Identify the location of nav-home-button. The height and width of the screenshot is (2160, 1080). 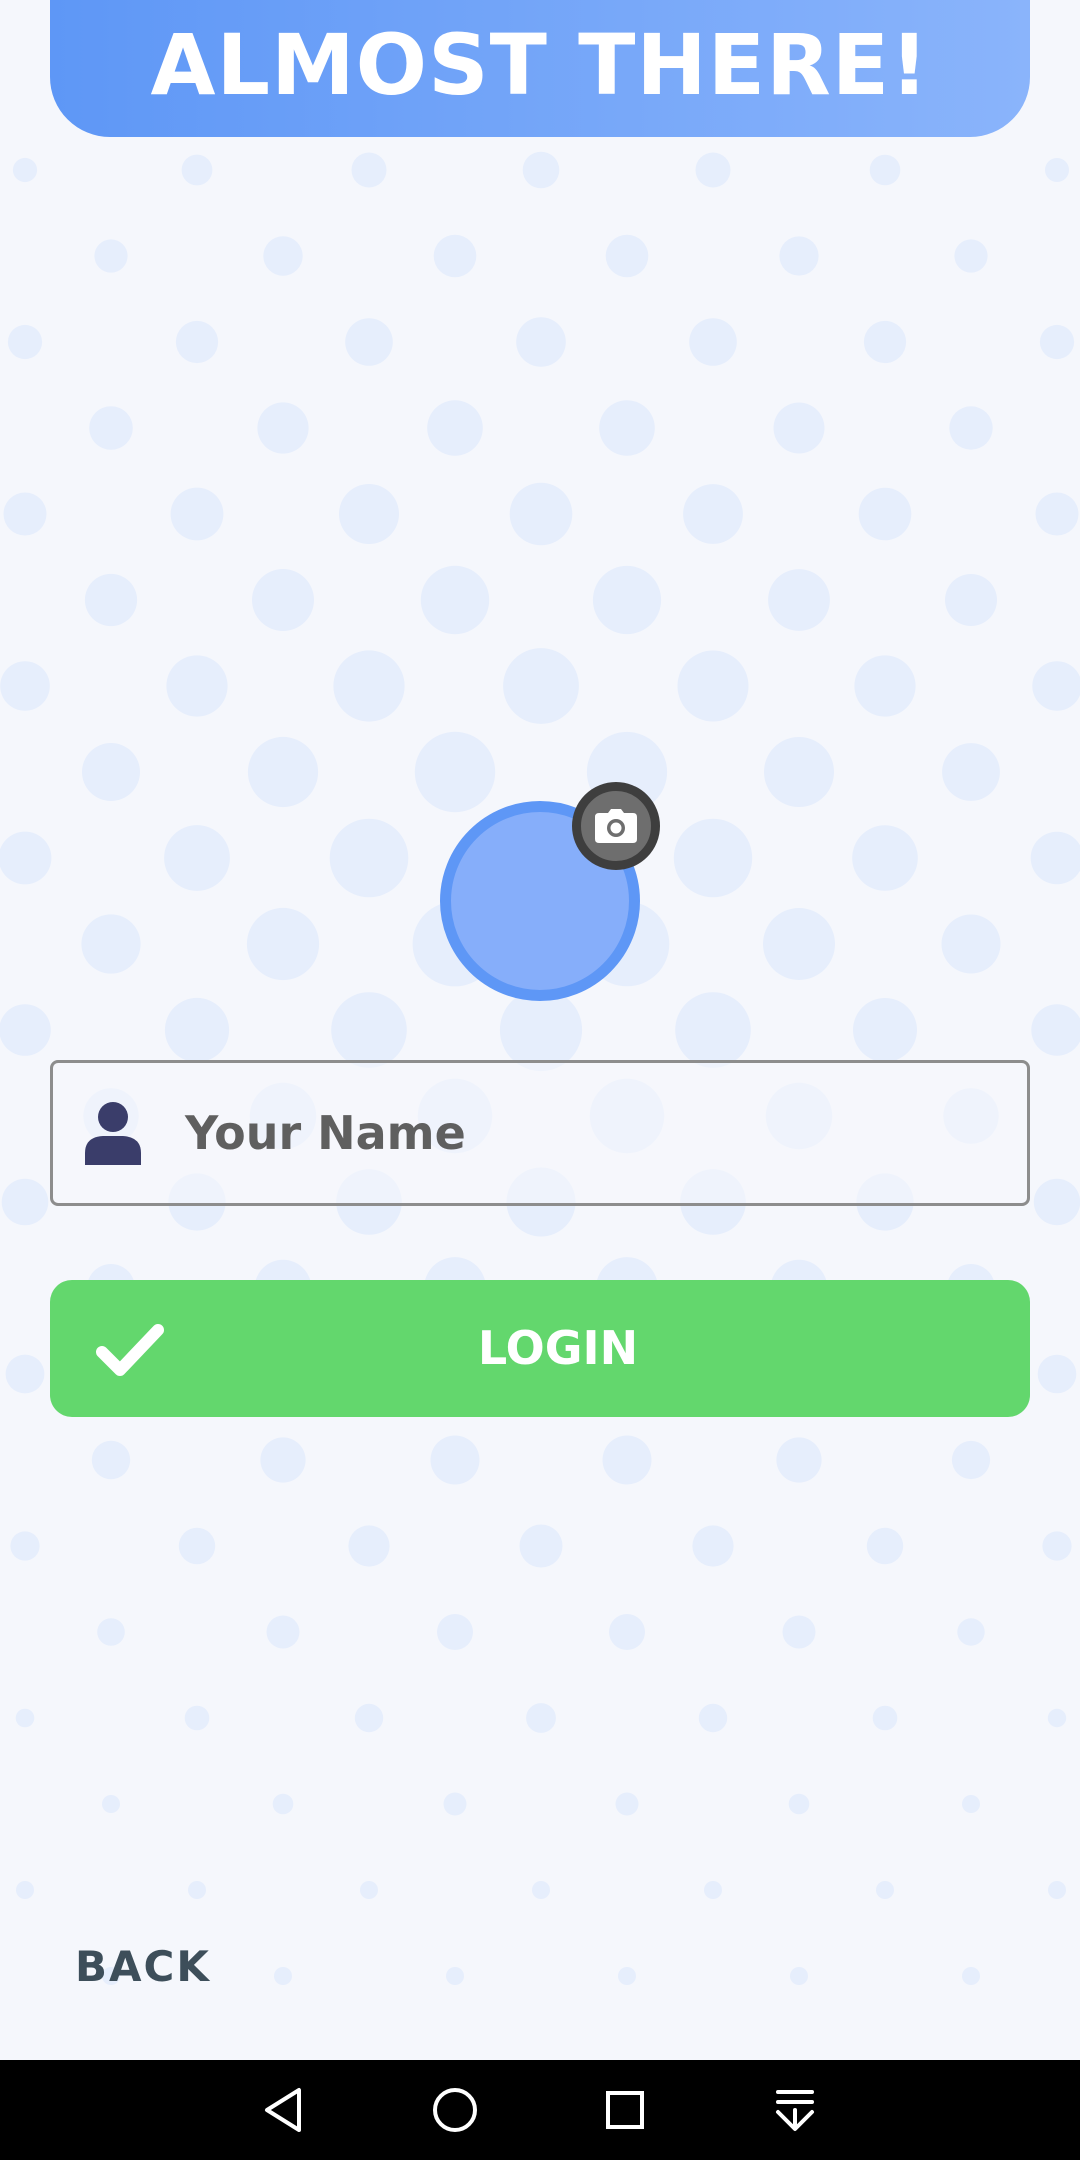
(455, 2110).